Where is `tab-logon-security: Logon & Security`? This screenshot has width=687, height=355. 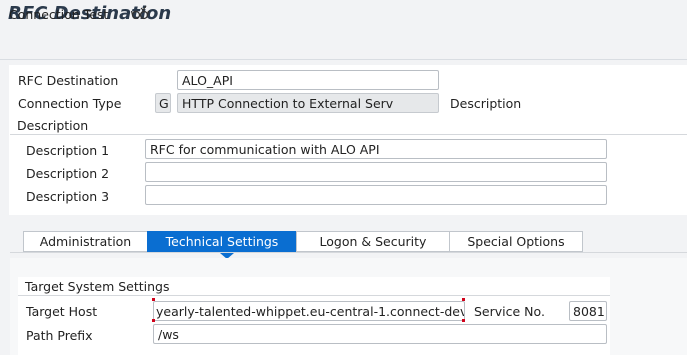
tab-logon-security: Logon & Security is located at coordinates (373, 241).